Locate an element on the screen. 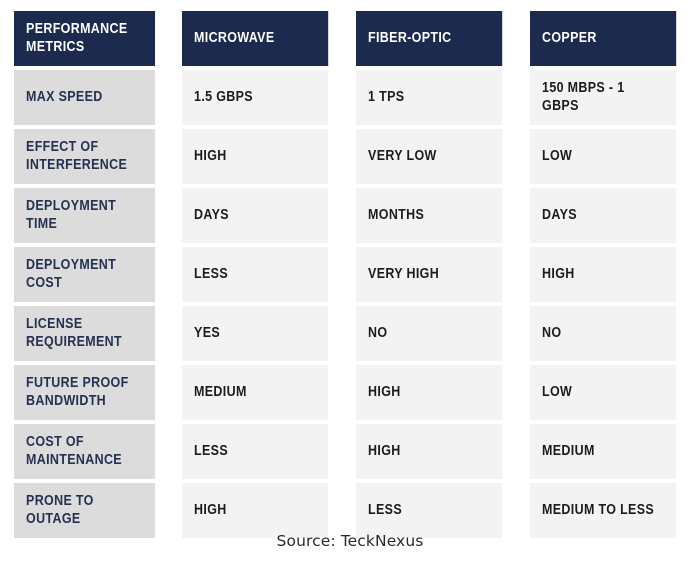 This screenshot has width=700, height=562. cell-copper: 150 MBPS - 1 GBPS is located at coordinates (603, 97).